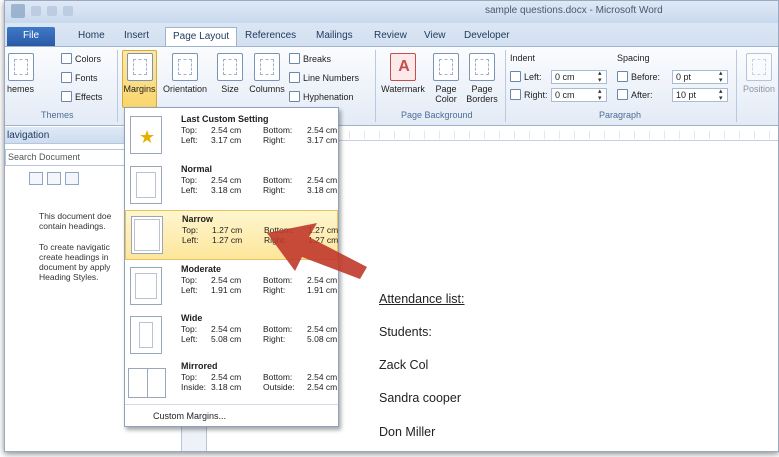 This screenshot has width=779, height=457. What do you see at coordinates (75, 221) in the screenshot?
I see `navigation-message-no-headings: This document doe contain headings.` at bounding box center [75, 221].